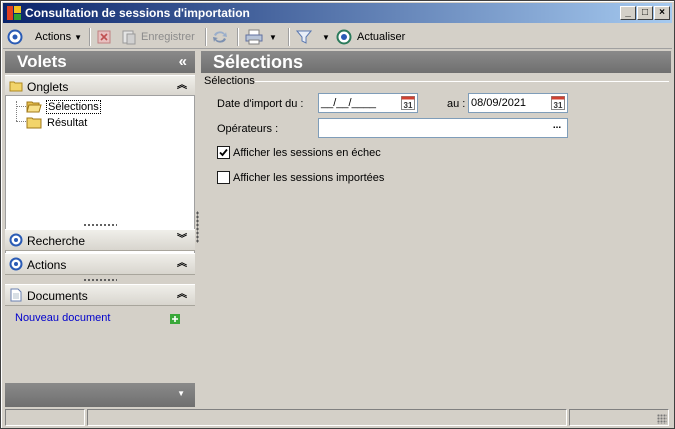 This screenshot has width=675, height=429. Describe the element at coordinates (307, 153) in the screenshot. I see `failed-sessions-label: Afficher les sessions en échec` at that location.